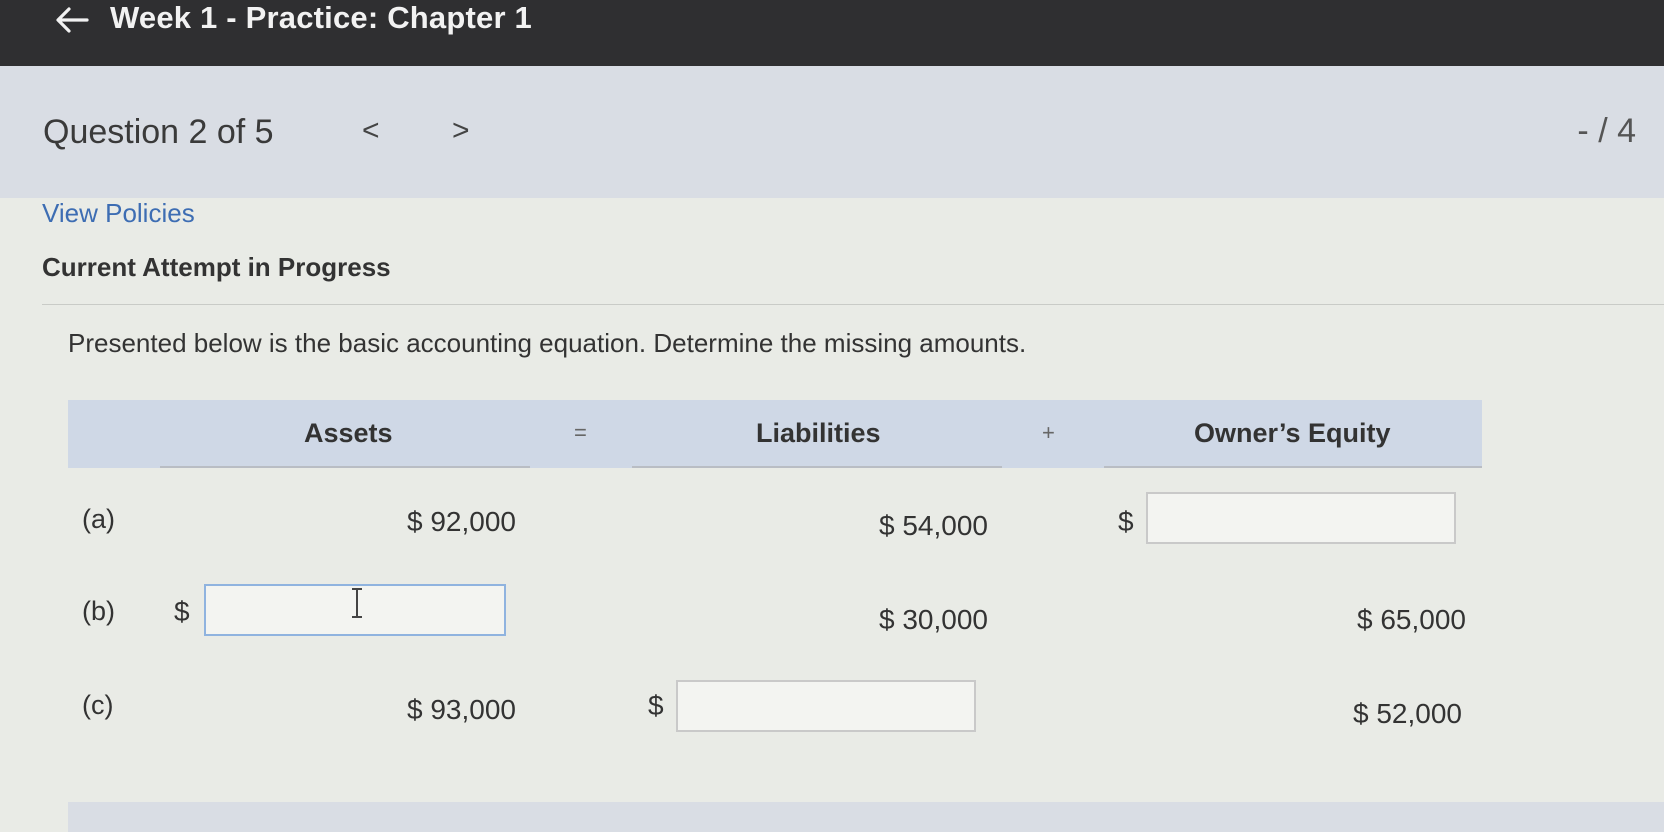  Describe the element at coordinates (818, 433) in the screenshot. I see `column-liabilities: Liabilities` at that location.